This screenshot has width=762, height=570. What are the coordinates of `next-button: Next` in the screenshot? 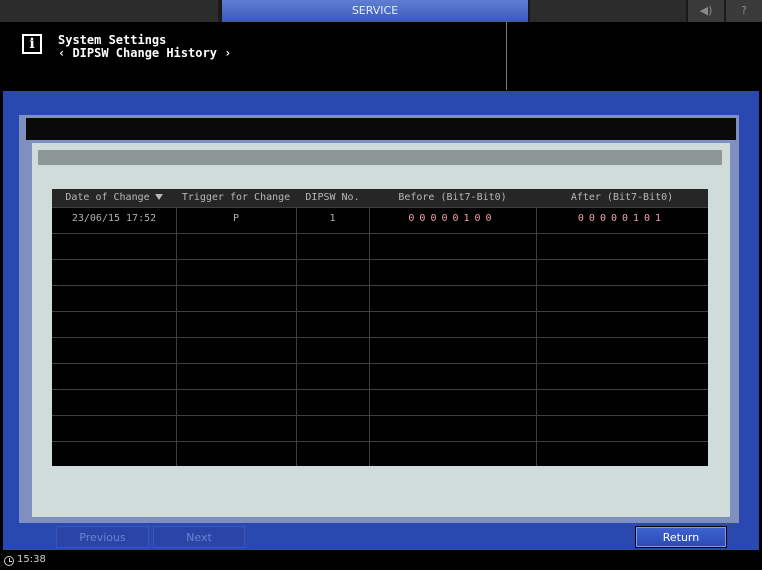 It's located at (199, 537).